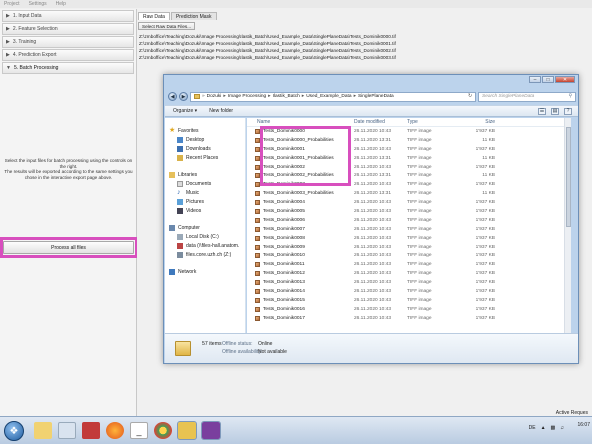 The image size is (592, 444). I want to click on start-button: ❖, so click(14, 431).